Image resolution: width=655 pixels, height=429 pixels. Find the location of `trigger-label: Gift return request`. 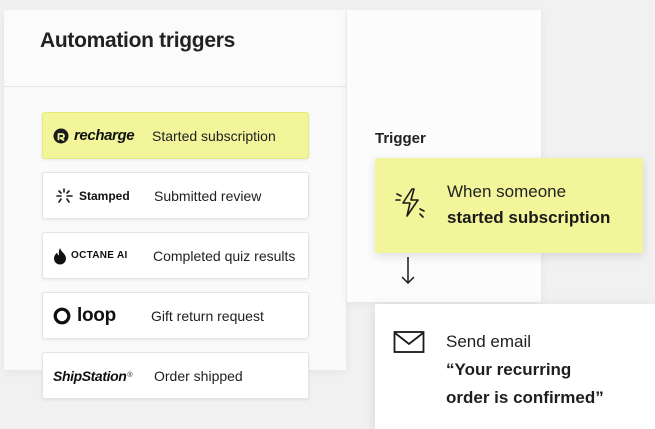

trigger-label: Gift return request is located at coordinates (207, 315).